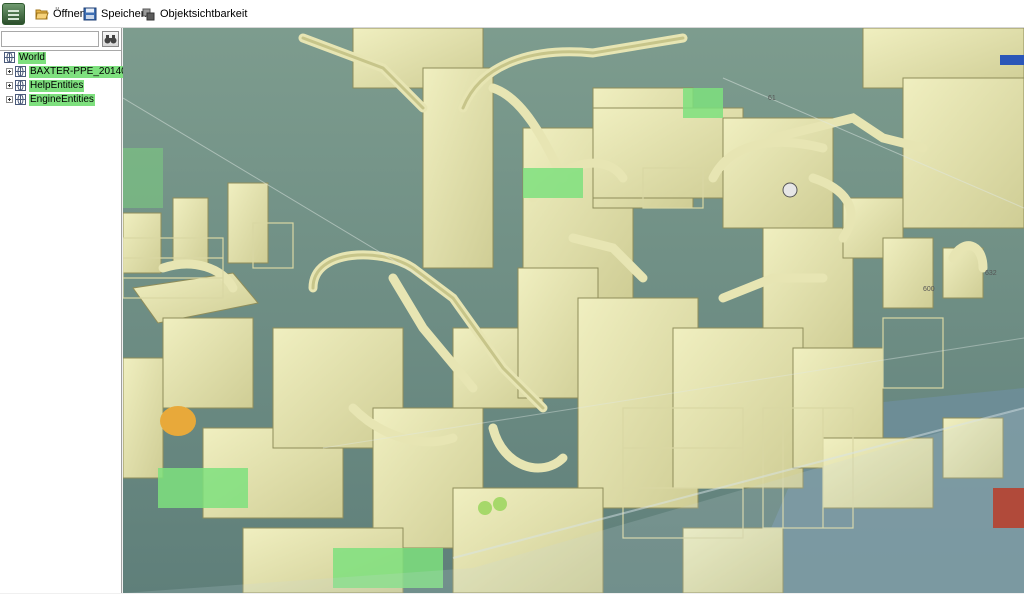 The image size is (1024, 594). What do you see at coordinates (72, 71) in the screenshot?
I see `tree-node-baxter: BAXTER-PPE_2014012` at bounding box center [72, 71].